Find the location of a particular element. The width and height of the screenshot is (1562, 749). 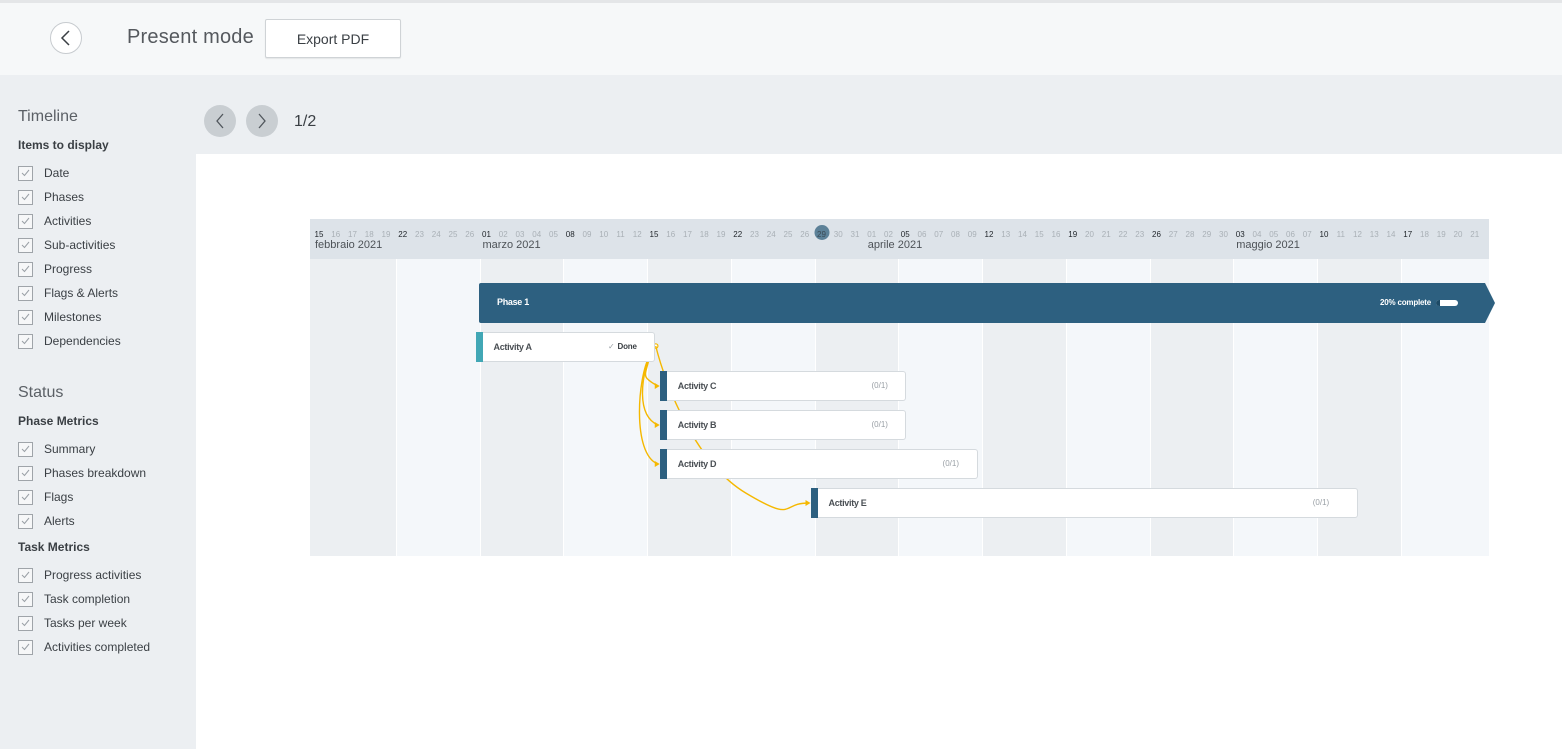

day-label: 01 is located at coordinates (872, 234).